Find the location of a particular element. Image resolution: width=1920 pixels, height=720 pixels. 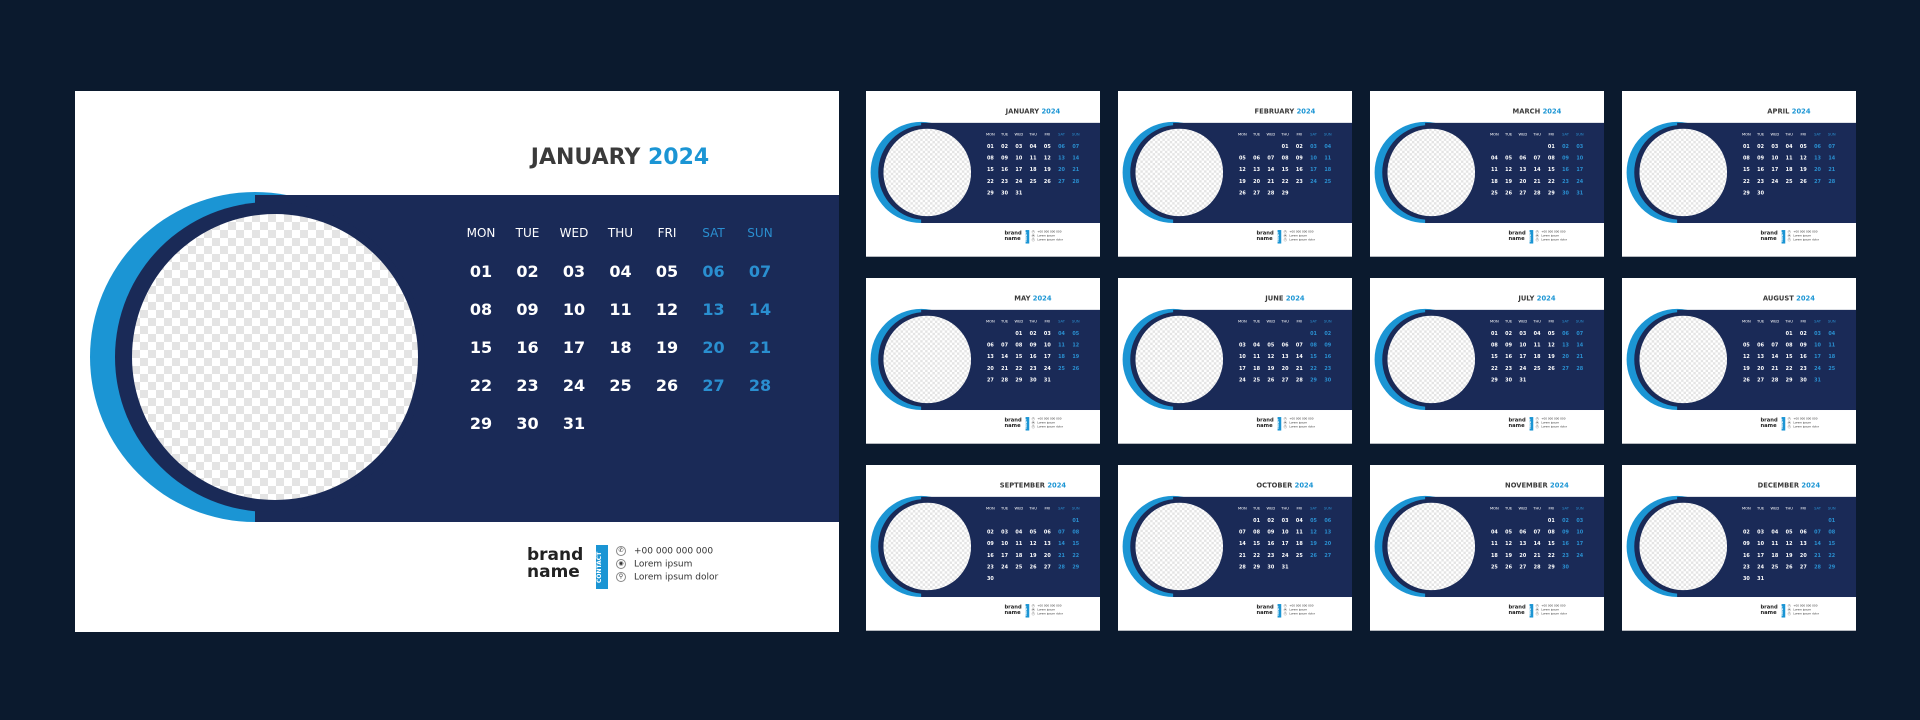

day-cell: 14 is located at coordinates (1242, 543).